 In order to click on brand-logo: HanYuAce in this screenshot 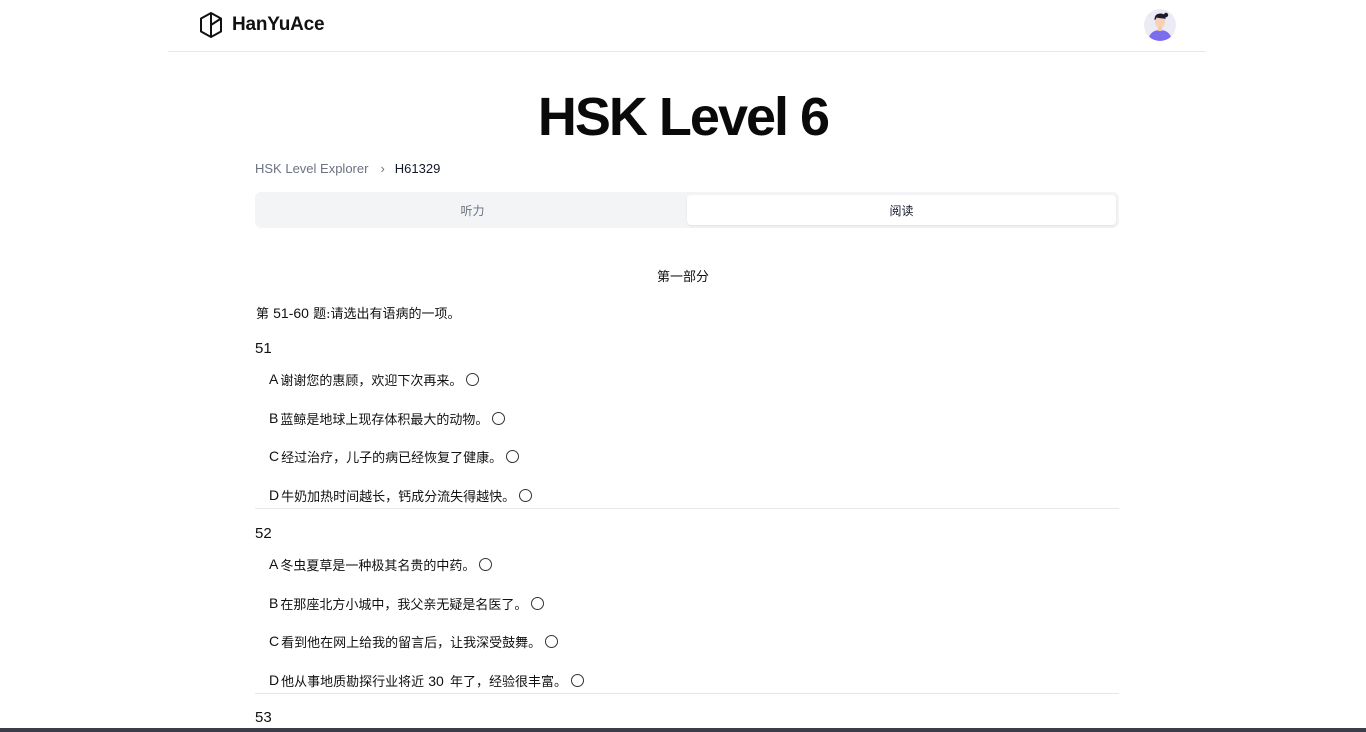, I will do `click(261, 25)`.